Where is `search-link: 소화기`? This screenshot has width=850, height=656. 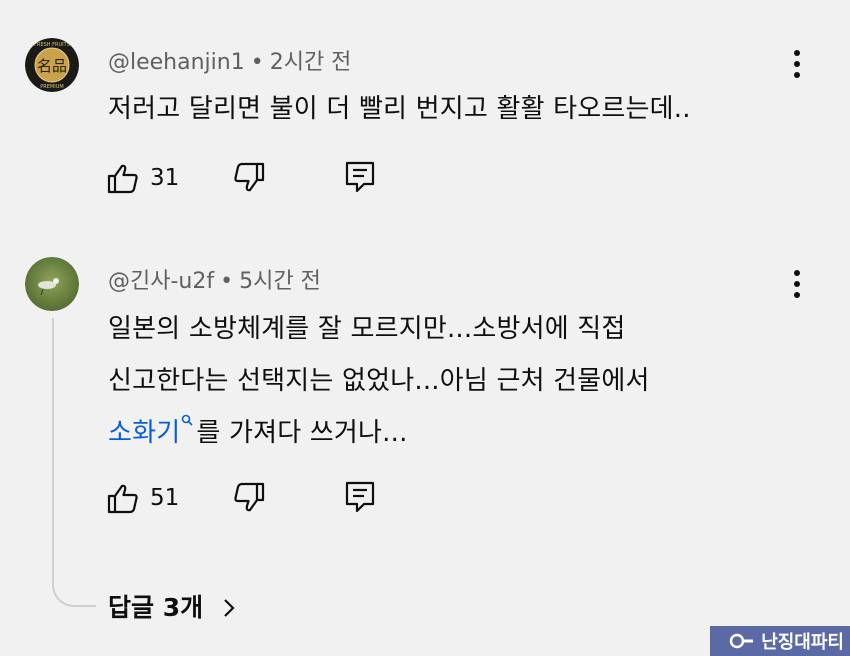 search-link: 소화기 is located at coordinates (144, 433).